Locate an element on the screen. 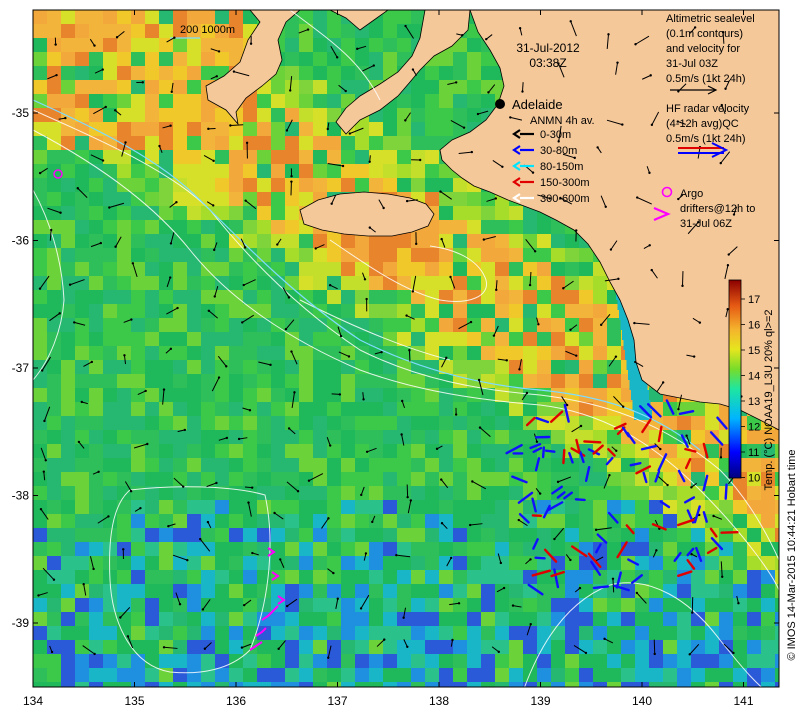 The image size is (800, 720). y-tick-label: -39 is located at coordinates (21, 623).